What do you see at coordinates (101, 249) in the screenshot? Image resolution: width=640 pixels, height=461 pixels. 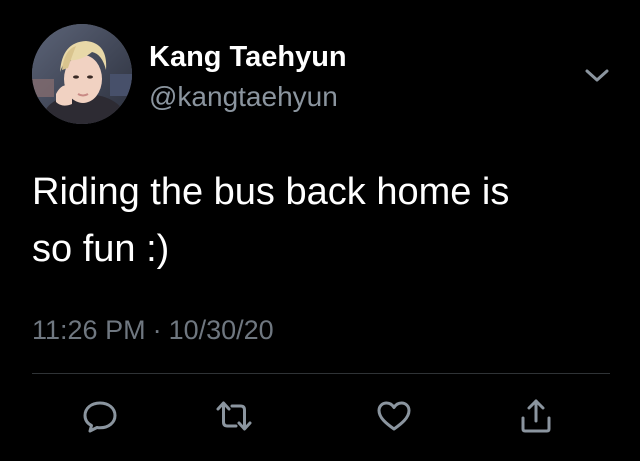 I see `tweet-text-line: so fun :)` at bounding box center [101, 249].